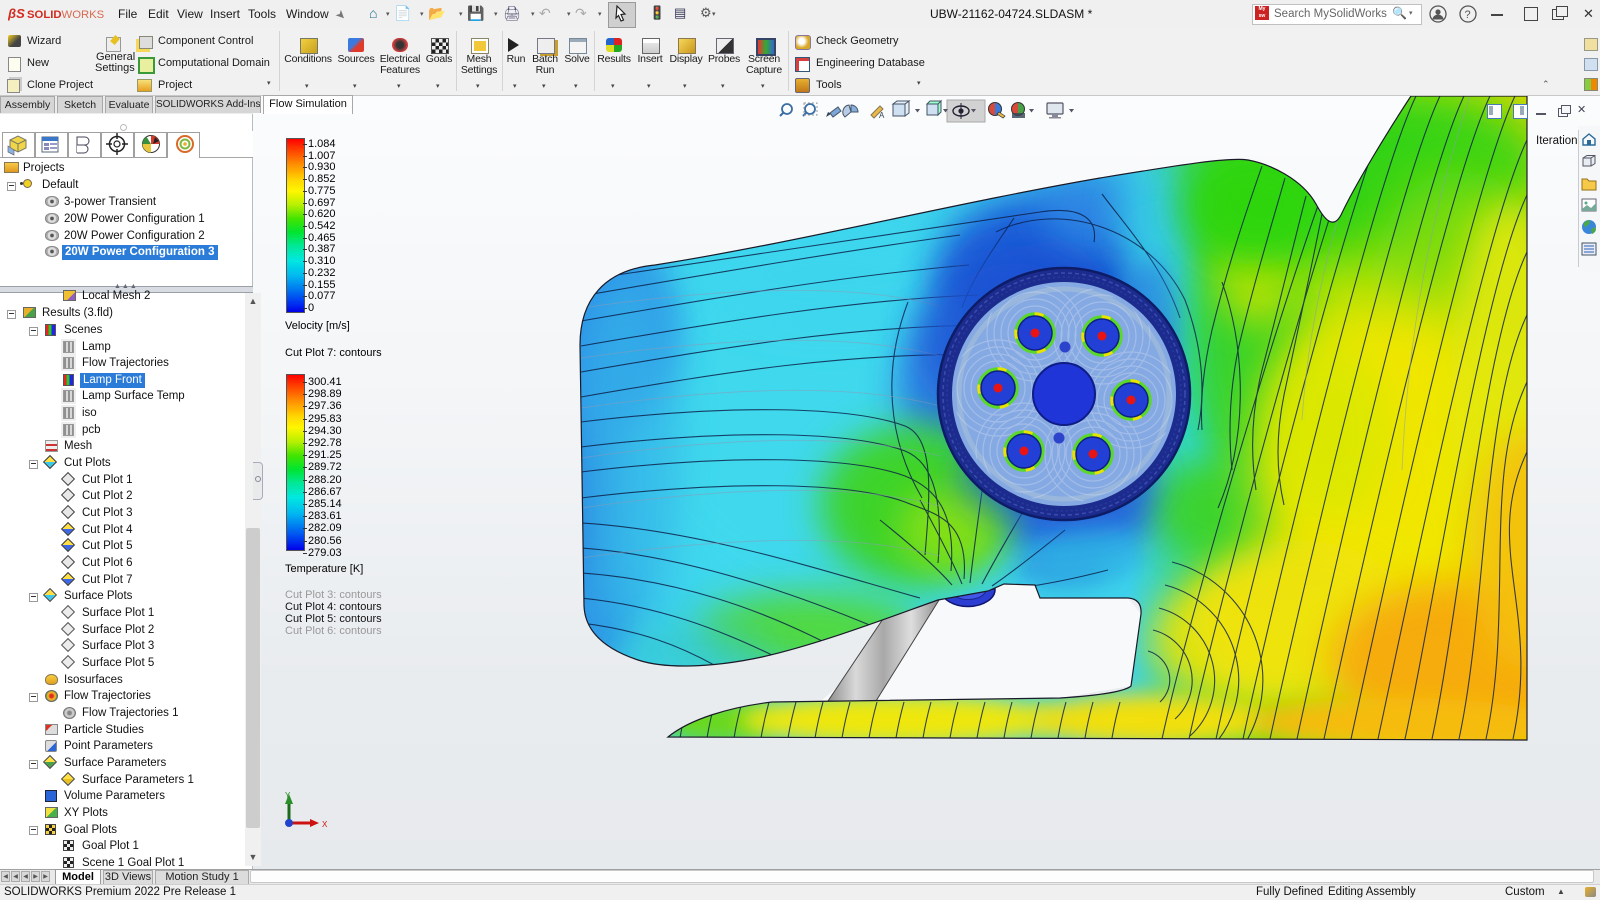 This screenshot has width=1600, height=900. I want to click on svg-text: SOLIDWORKS, so click(66, 15).